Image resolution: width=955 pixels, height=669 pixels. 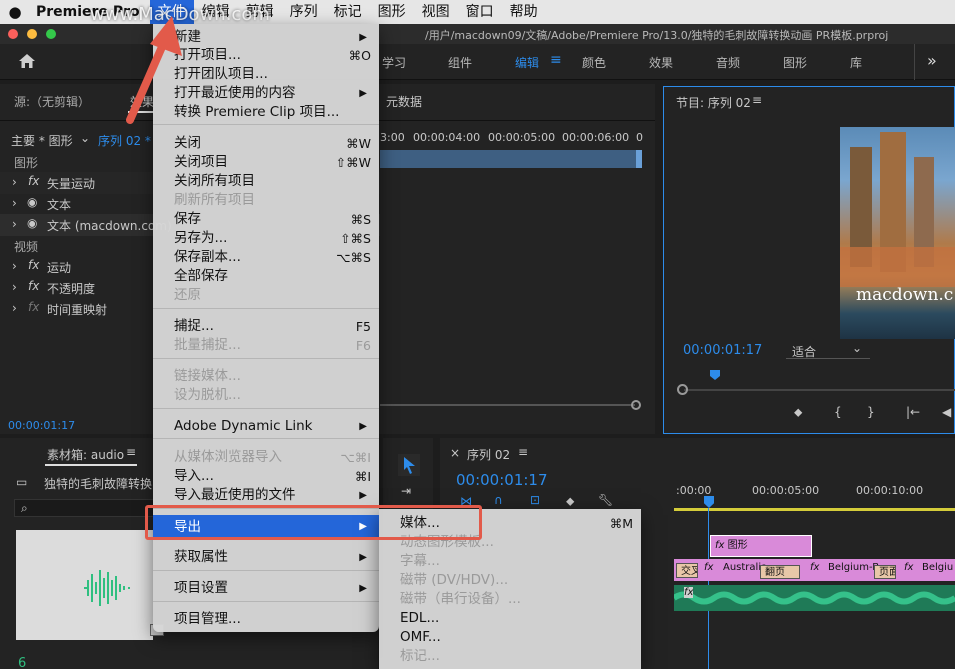 What do you see at coordinates (266, 426) in the screenshot?
I see `menu-item-dynamic-link: Adobe Dynamic Link ▶` at bounding box center [266, 426].